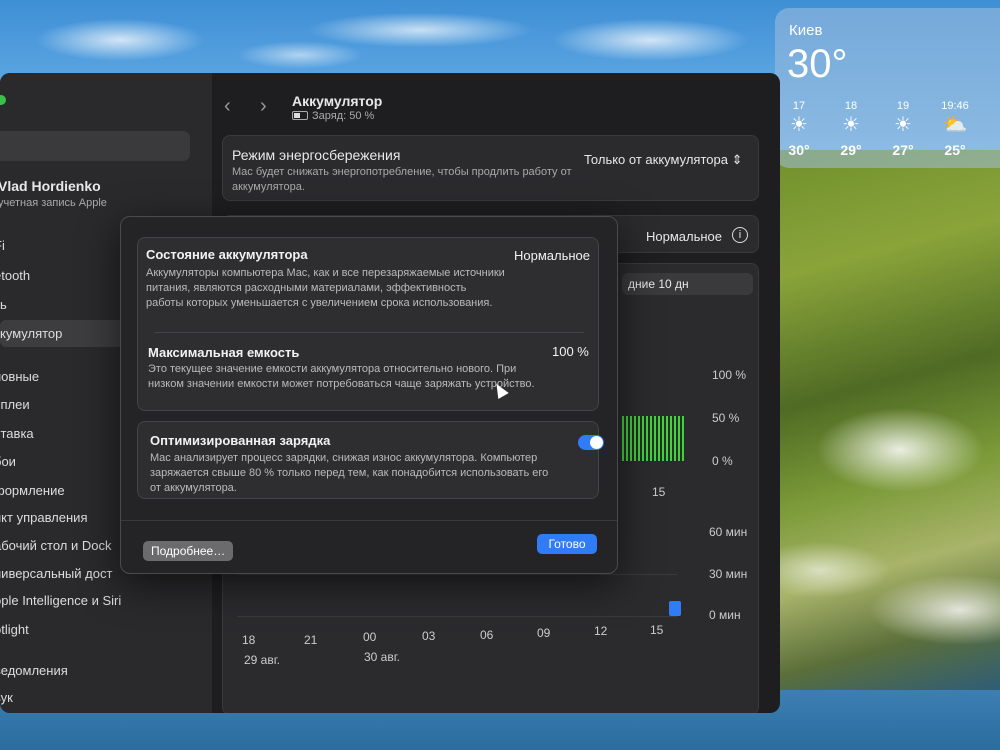 This screenshot has width=1000, height=750. I want to click on page-subtitle: Заряд: 50 %, so click(333, 116).